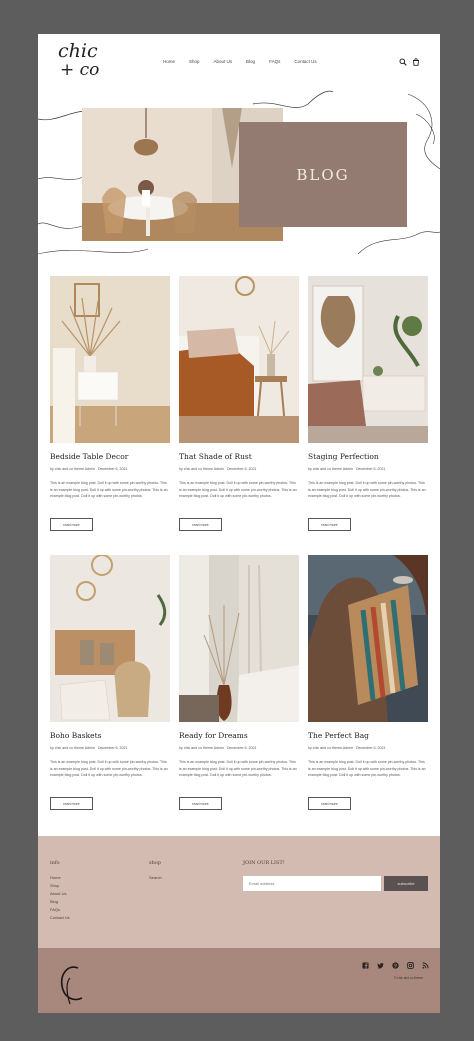  Describe the element at coordinates (425, 965) in the screenshot. I see `rss-icon` at that location.